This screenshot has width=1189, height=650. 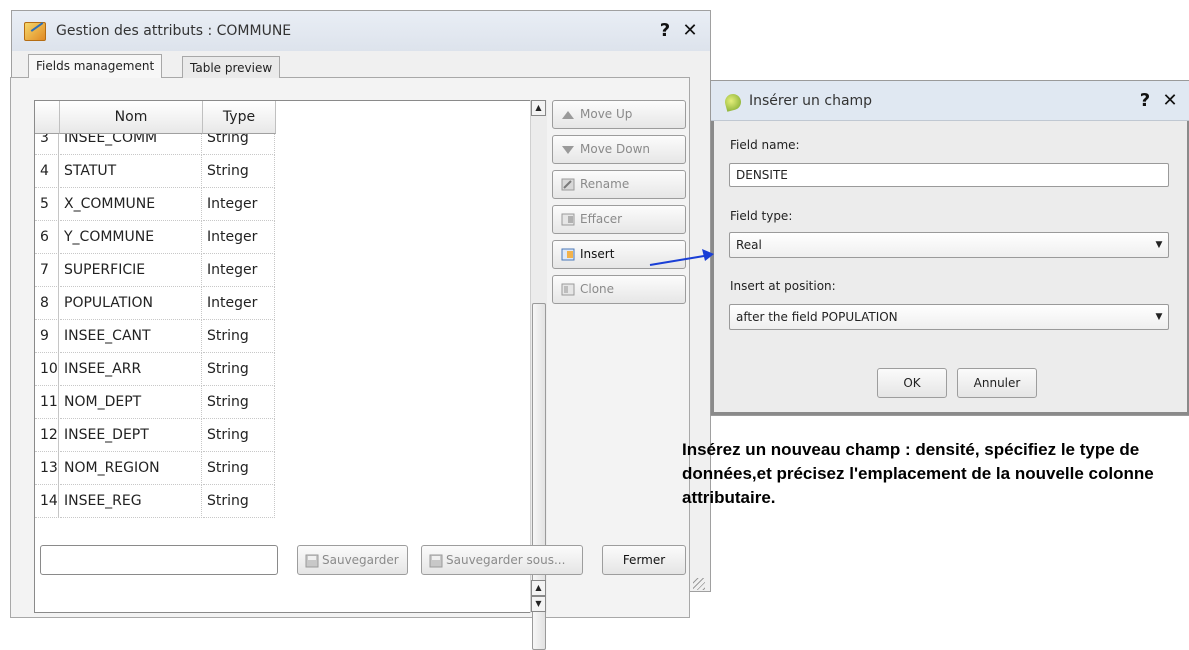 I want to click on cell-field-name: STATUT, so click(x=131, y=171).